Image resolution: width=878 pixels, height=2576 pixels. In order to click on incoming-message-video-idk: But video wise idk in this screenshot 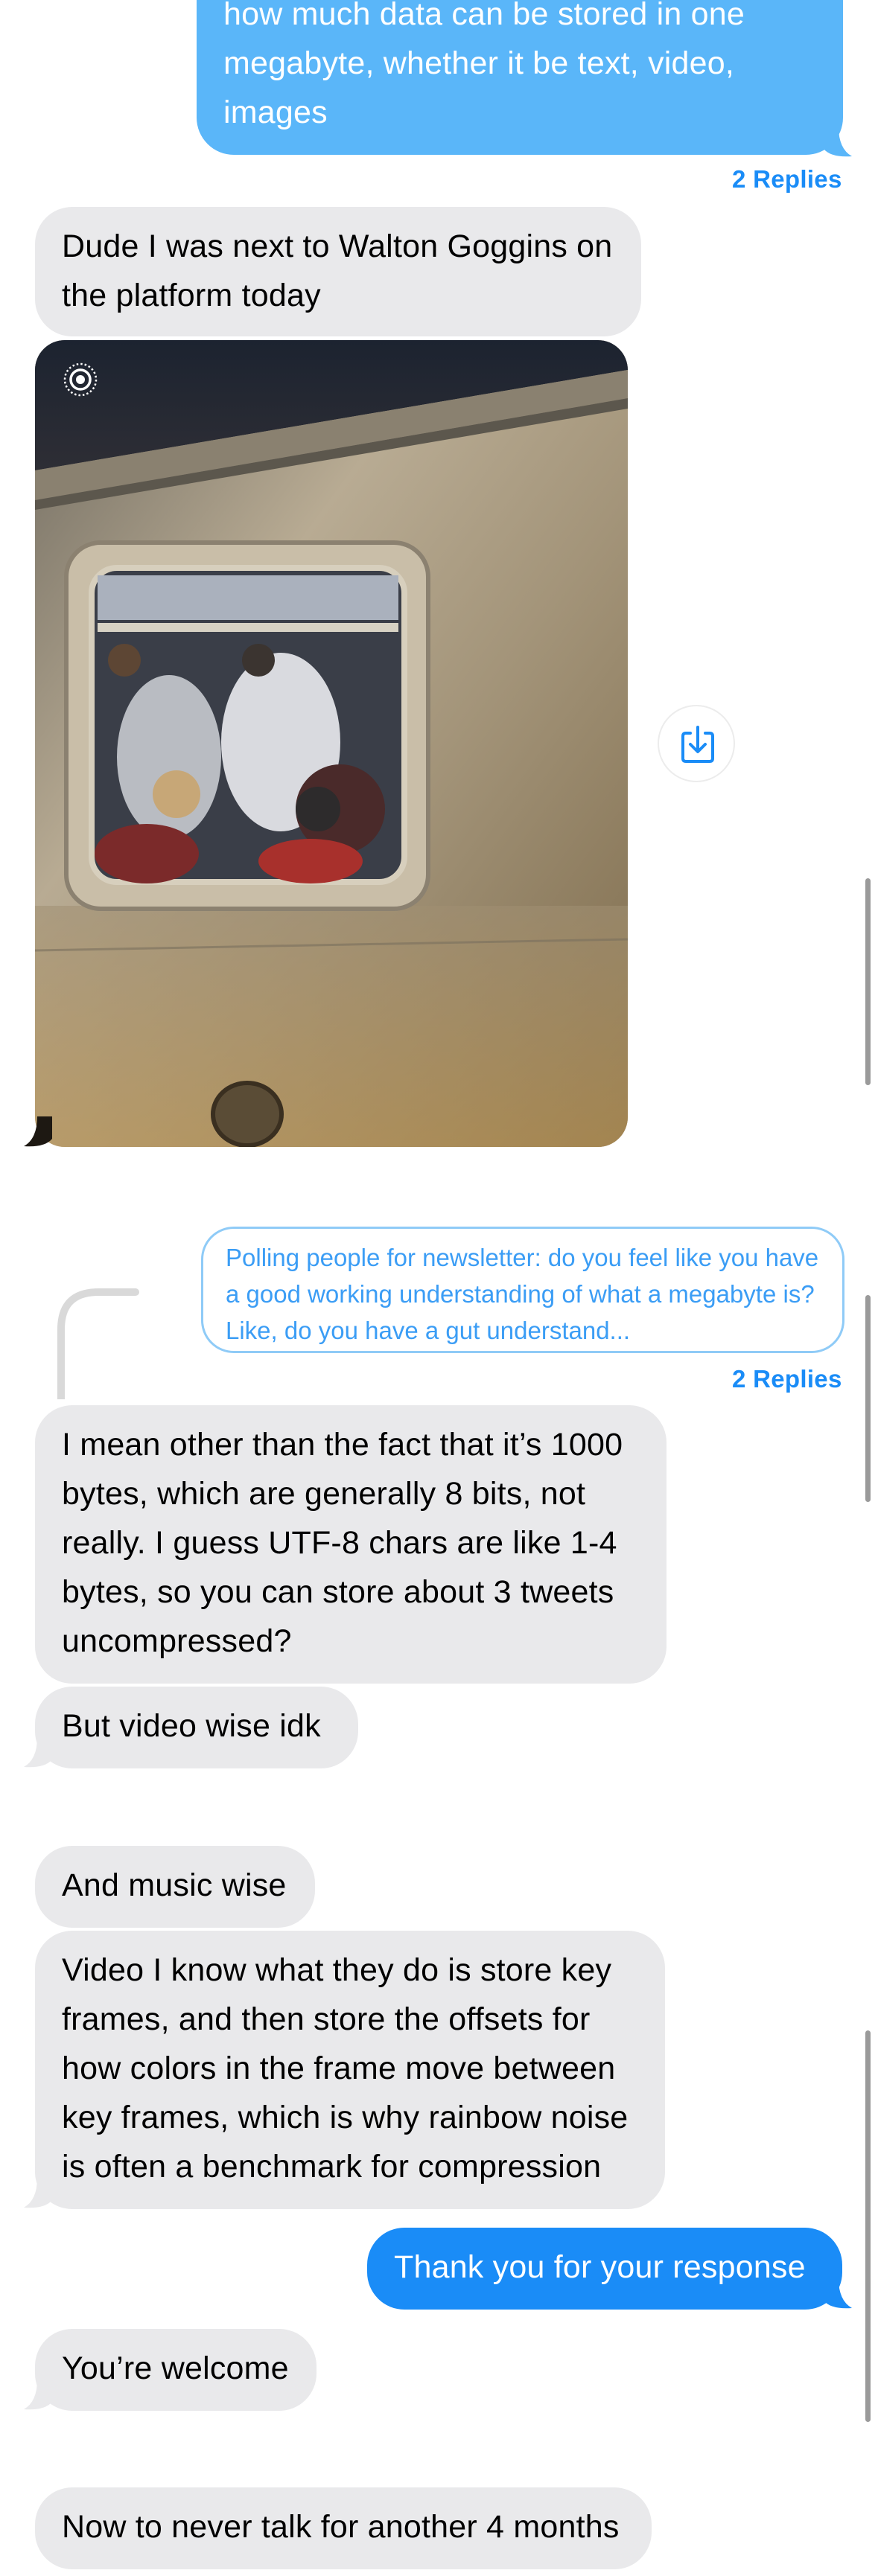, I will do `click(196, 1727)`.